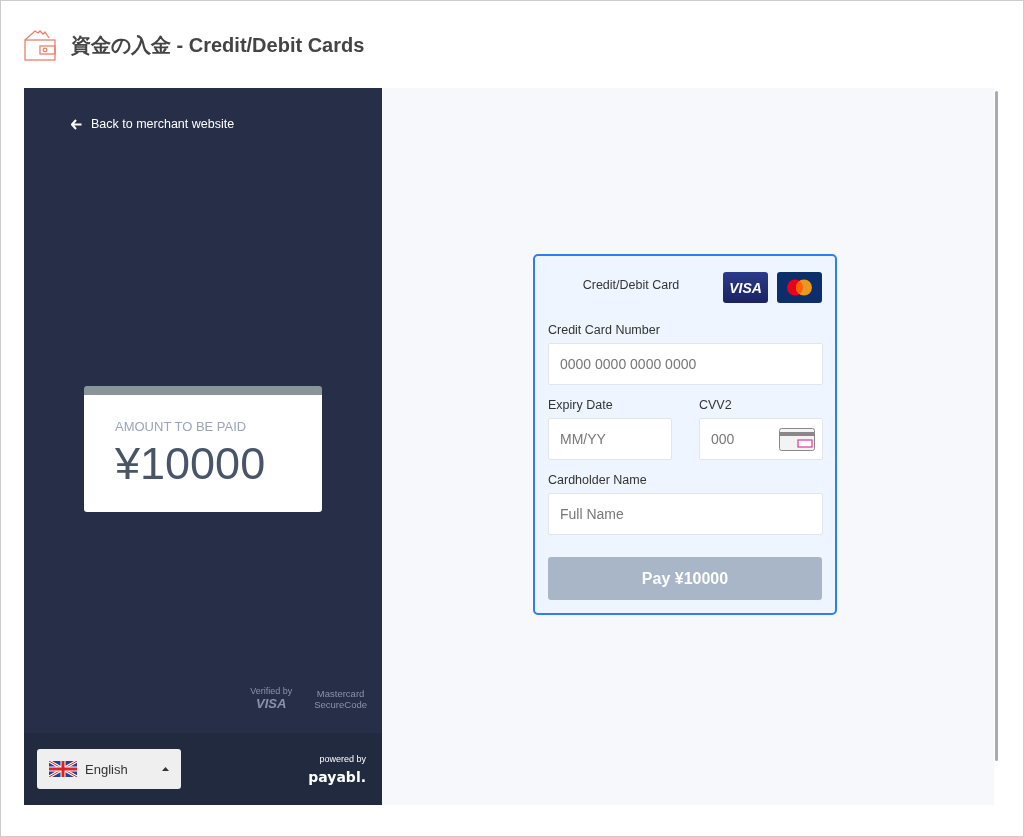 The width and height of the screenshot is (1024, 837). I want to click on brand-logo: payabl., so click(337, 776).